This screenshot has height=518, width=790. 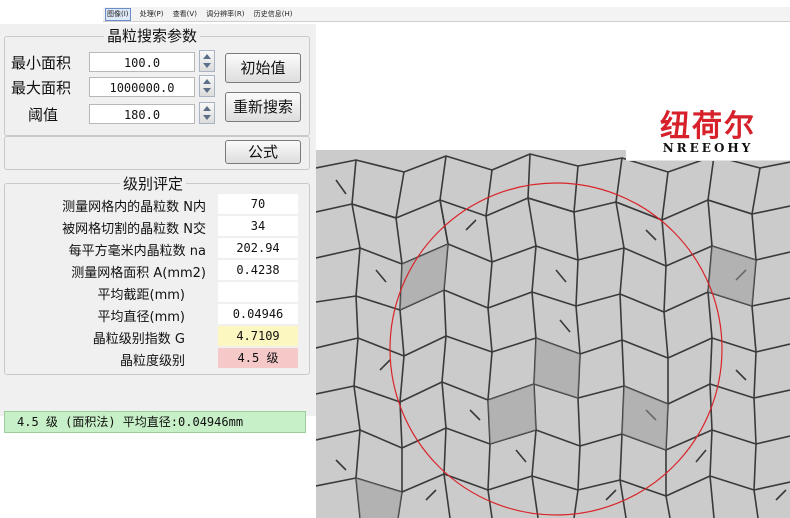 I want to click on logo-chinese-text: 纽荷尔, so click(x=708, y=126).